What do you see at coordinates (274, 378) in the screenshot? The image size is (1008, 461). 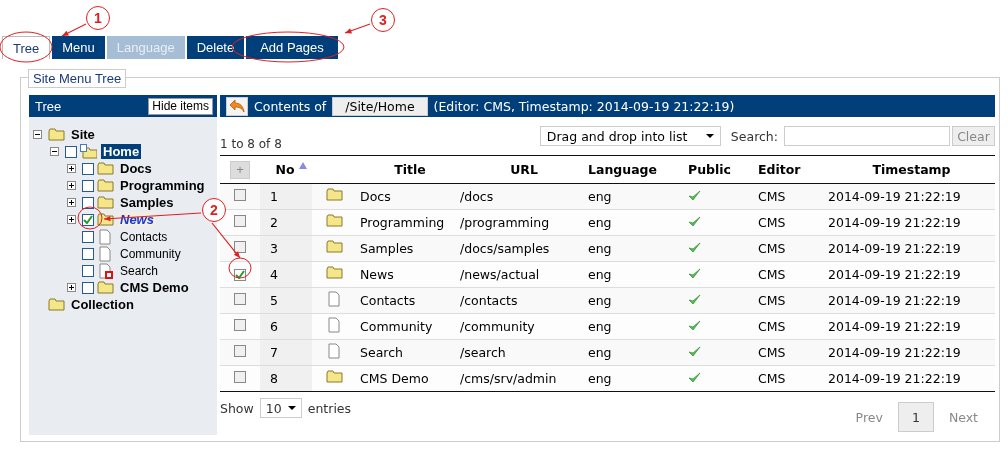 I see `table-cell: 8` at bounding box center [274, 378].